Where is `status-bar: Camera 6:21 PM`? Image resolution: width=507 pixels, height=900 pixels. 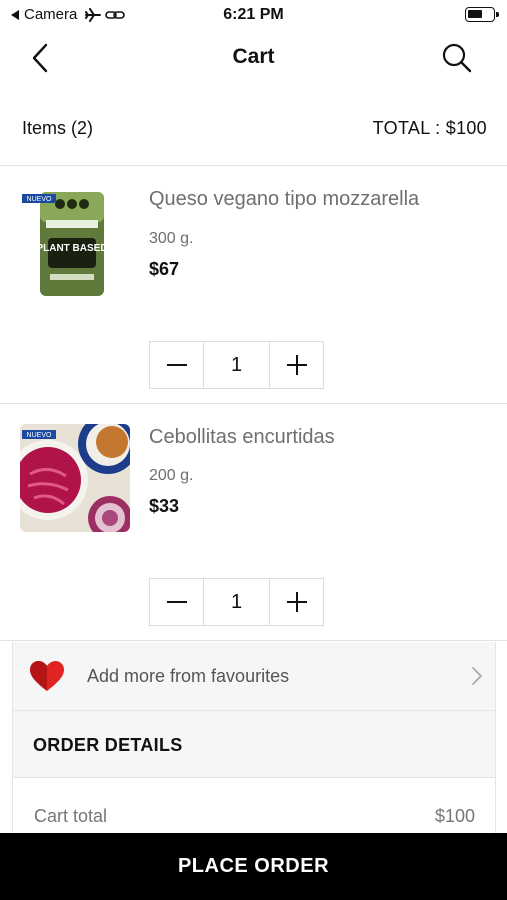 status-bar: Camera 6:21 PM is located at coordinates (253, 15).